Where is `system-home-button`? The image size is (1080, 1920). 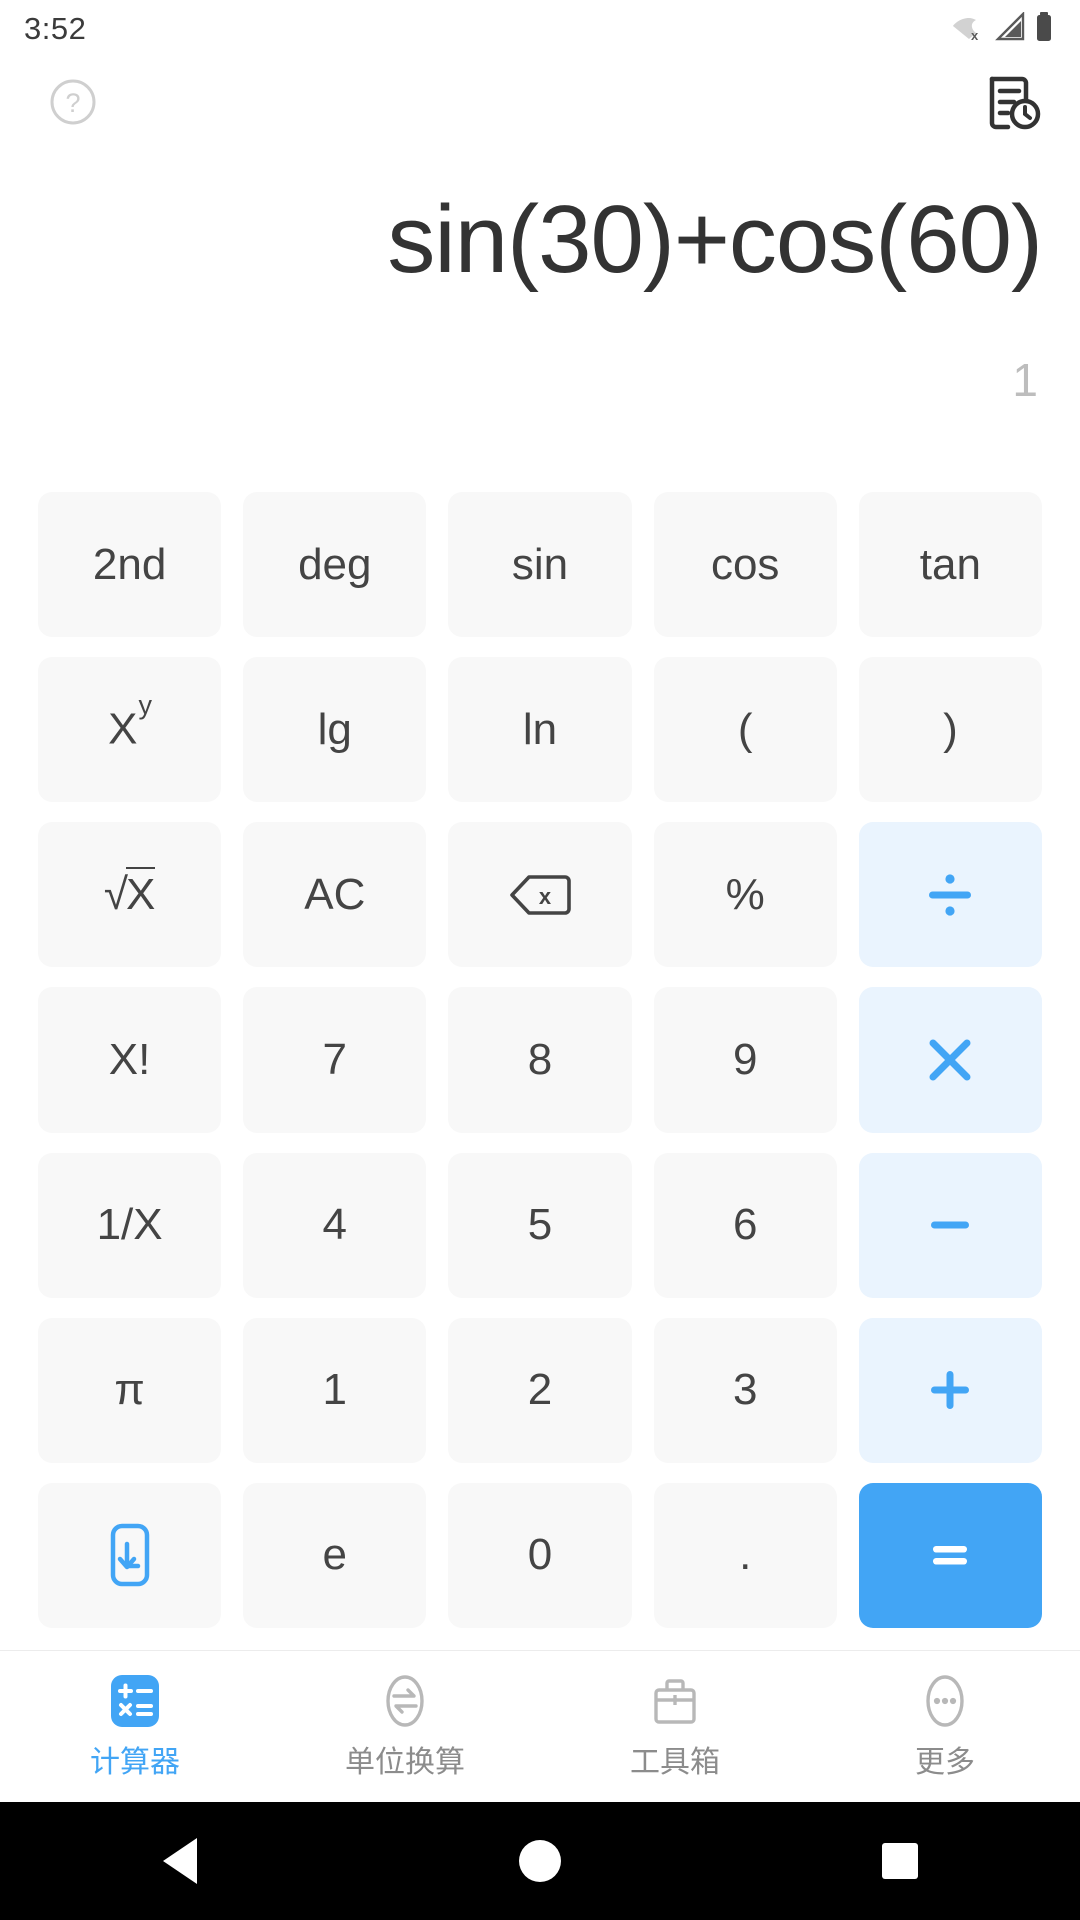
system-home-button is located at coordinates (540, 1861).